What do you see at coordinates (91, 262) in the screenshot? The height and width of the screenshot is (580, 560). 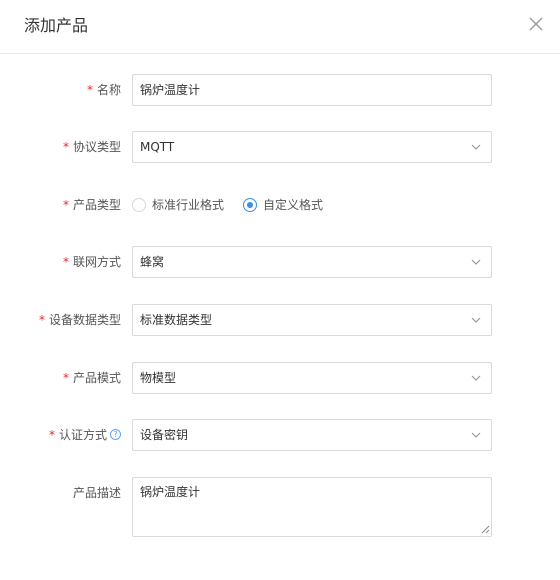 I see `network-mode-label: * 联网方式` at bounding box center [91, 262].